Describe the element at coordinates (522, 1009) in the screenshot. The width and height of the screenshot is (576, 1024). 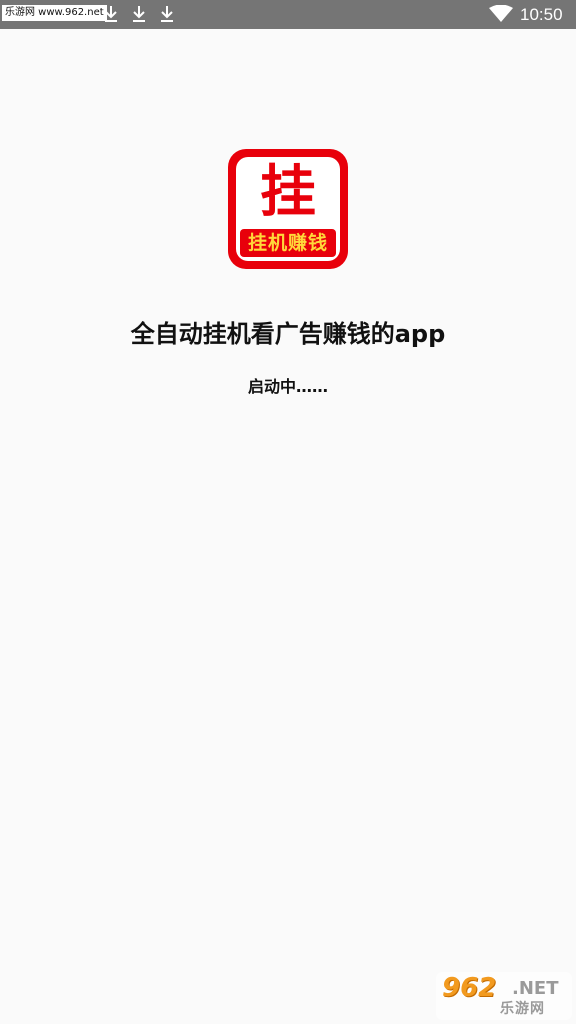
I see `watermark-name: 乐游网` at that location.